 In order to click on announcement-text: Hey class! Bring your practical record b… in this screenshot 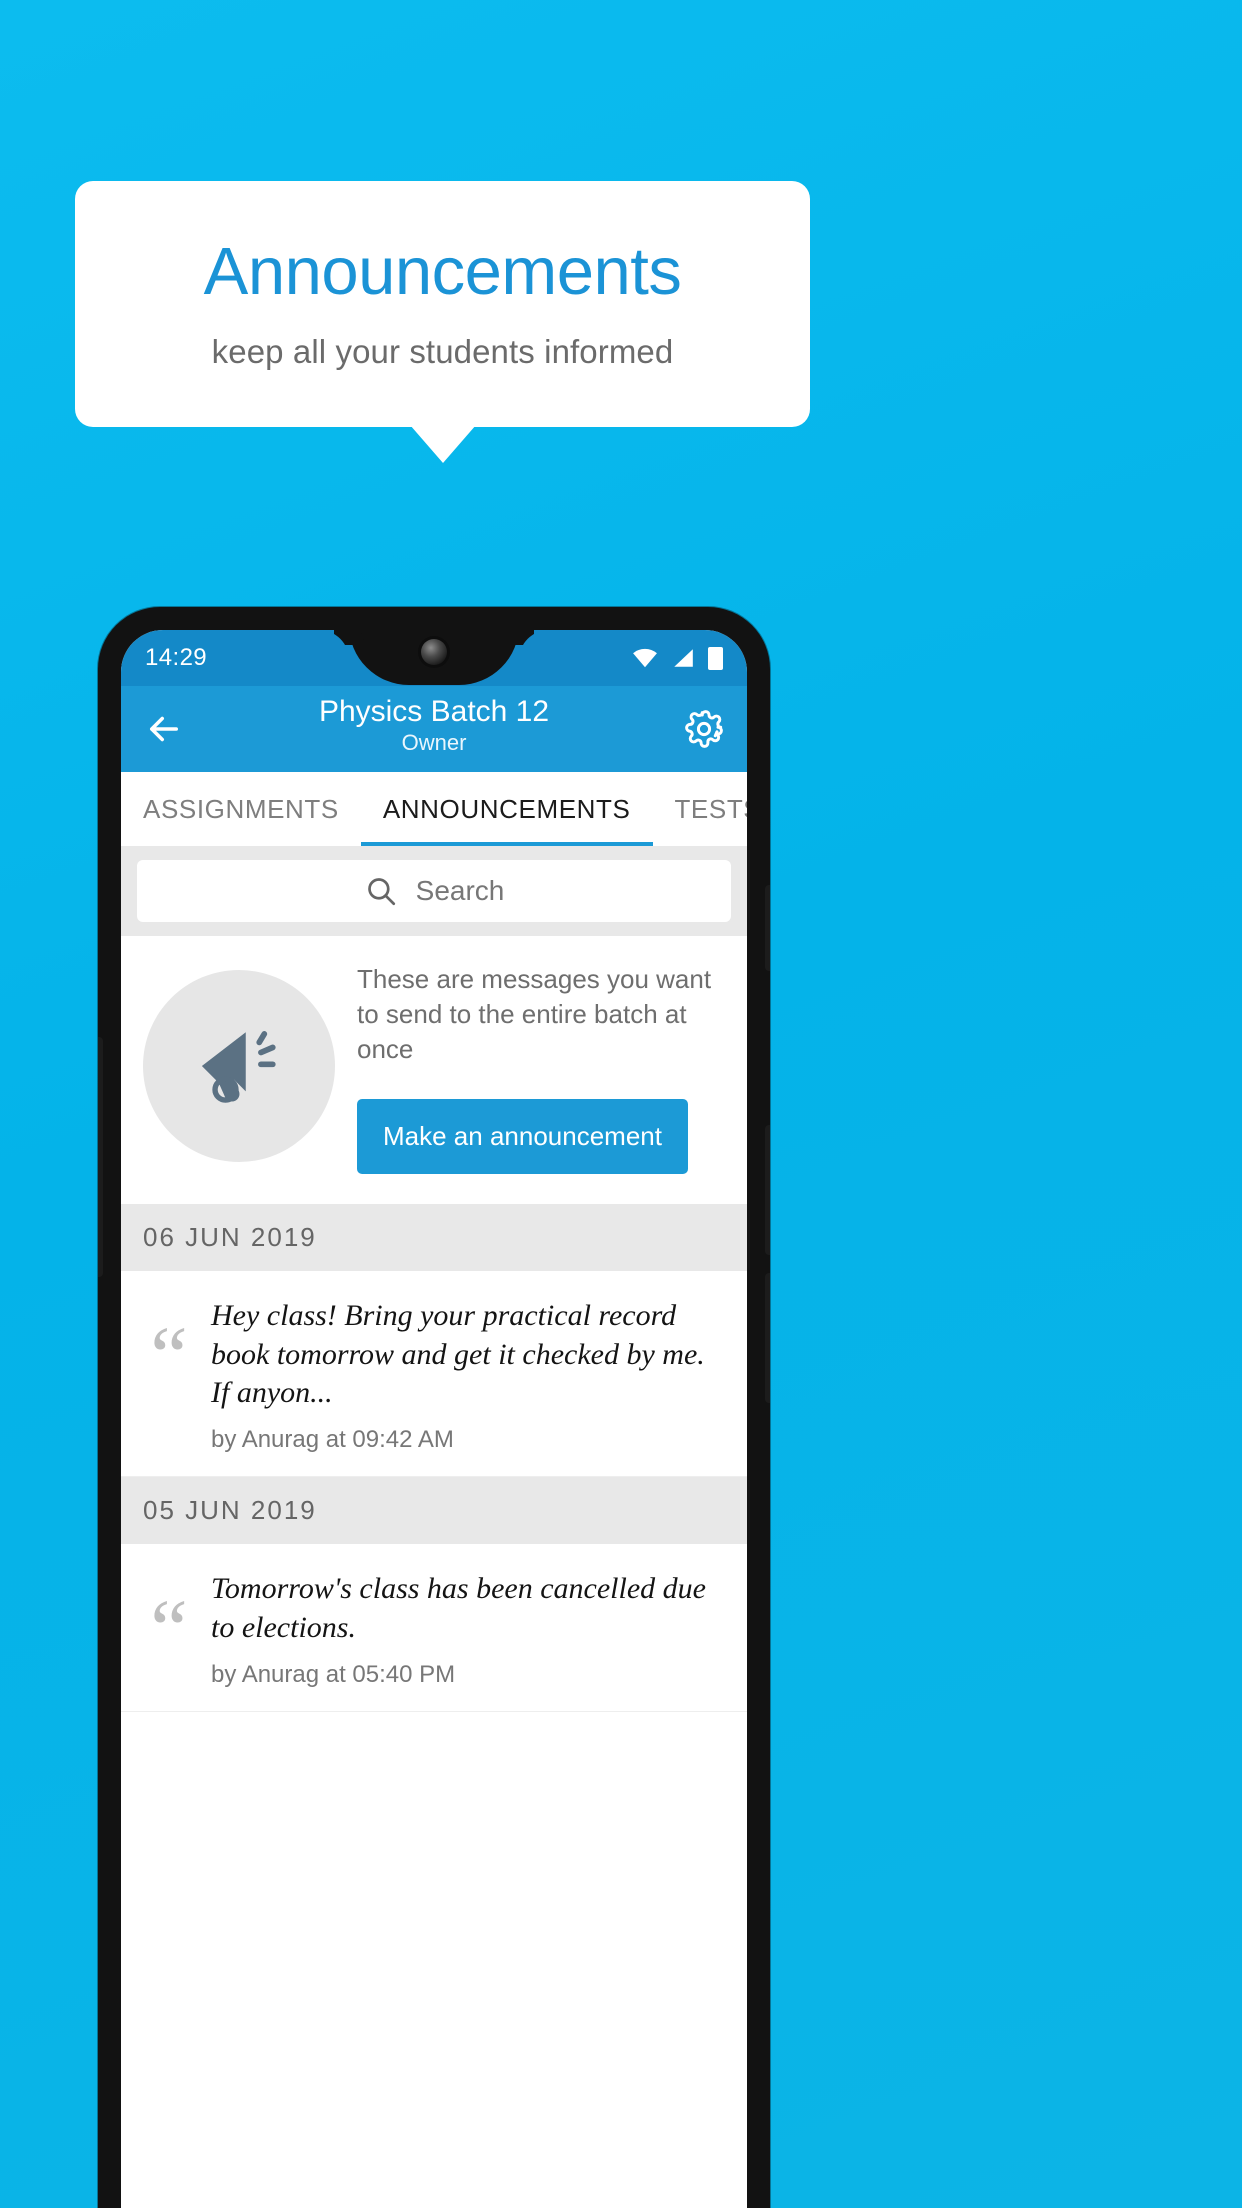, I will do `click(458, 1354)`.